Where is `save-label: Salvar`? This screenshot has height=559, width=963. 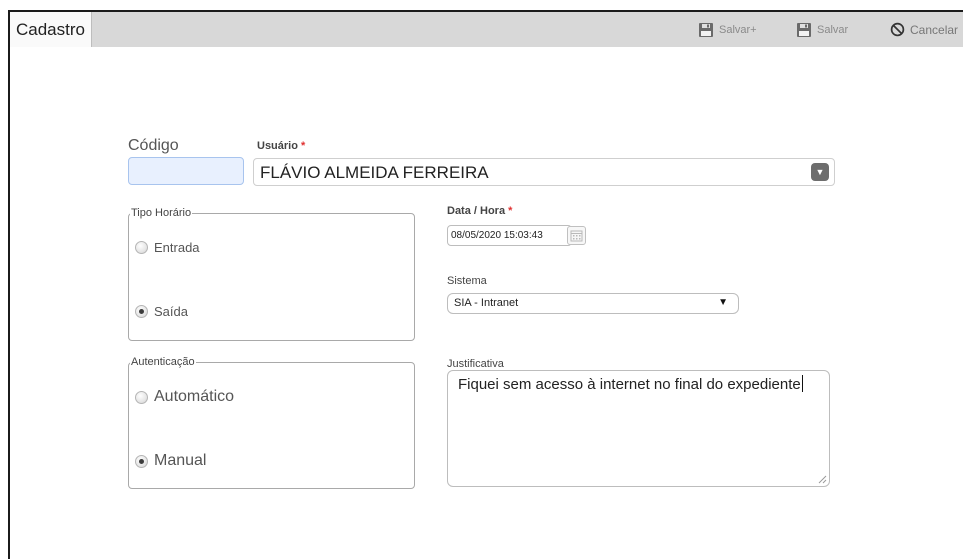
save-label: Salvar is located at coordinates (833, 29).